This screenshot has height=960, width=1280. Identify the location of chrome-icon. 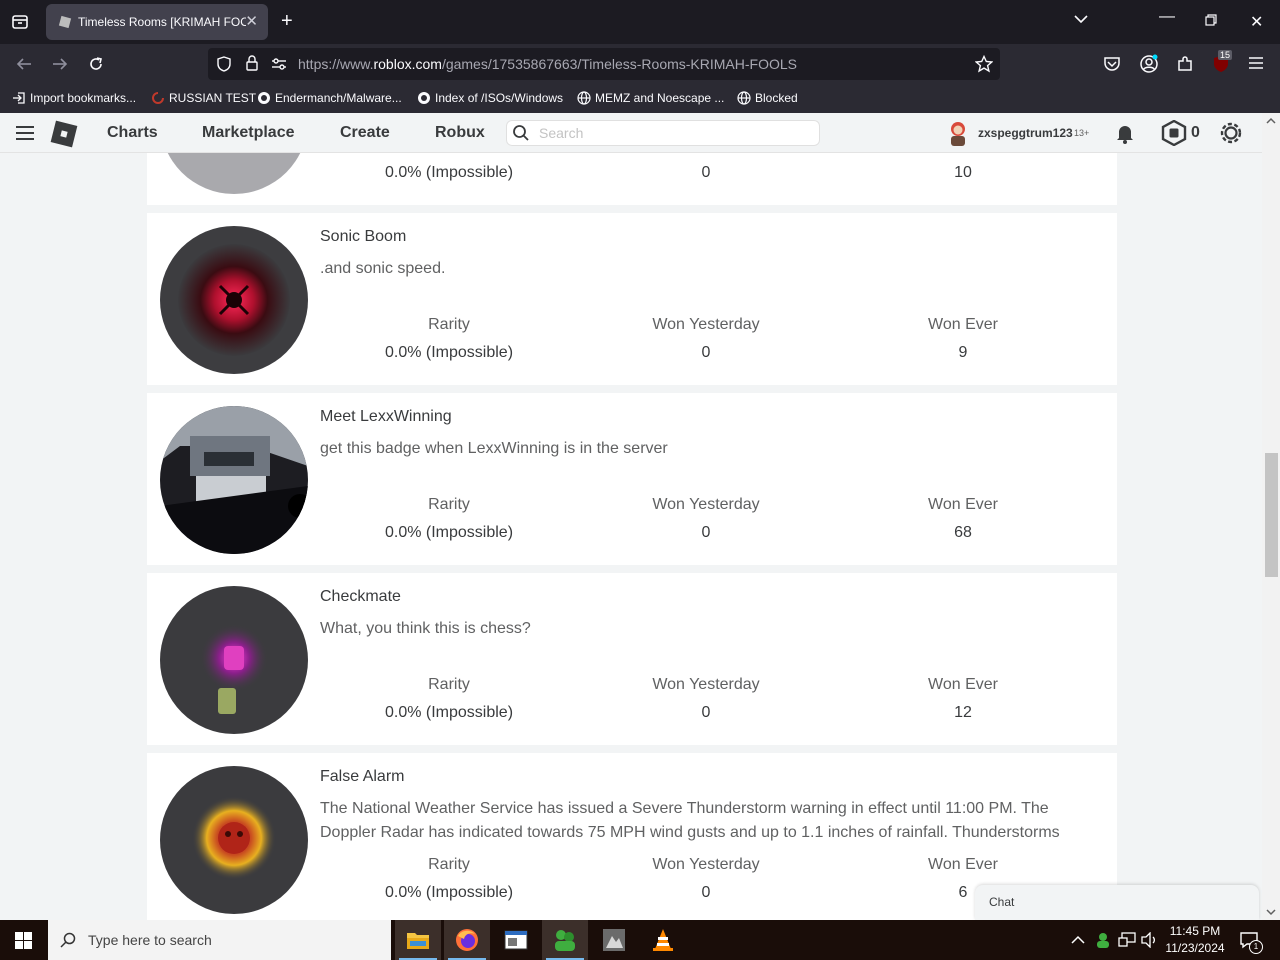
(264, 98).